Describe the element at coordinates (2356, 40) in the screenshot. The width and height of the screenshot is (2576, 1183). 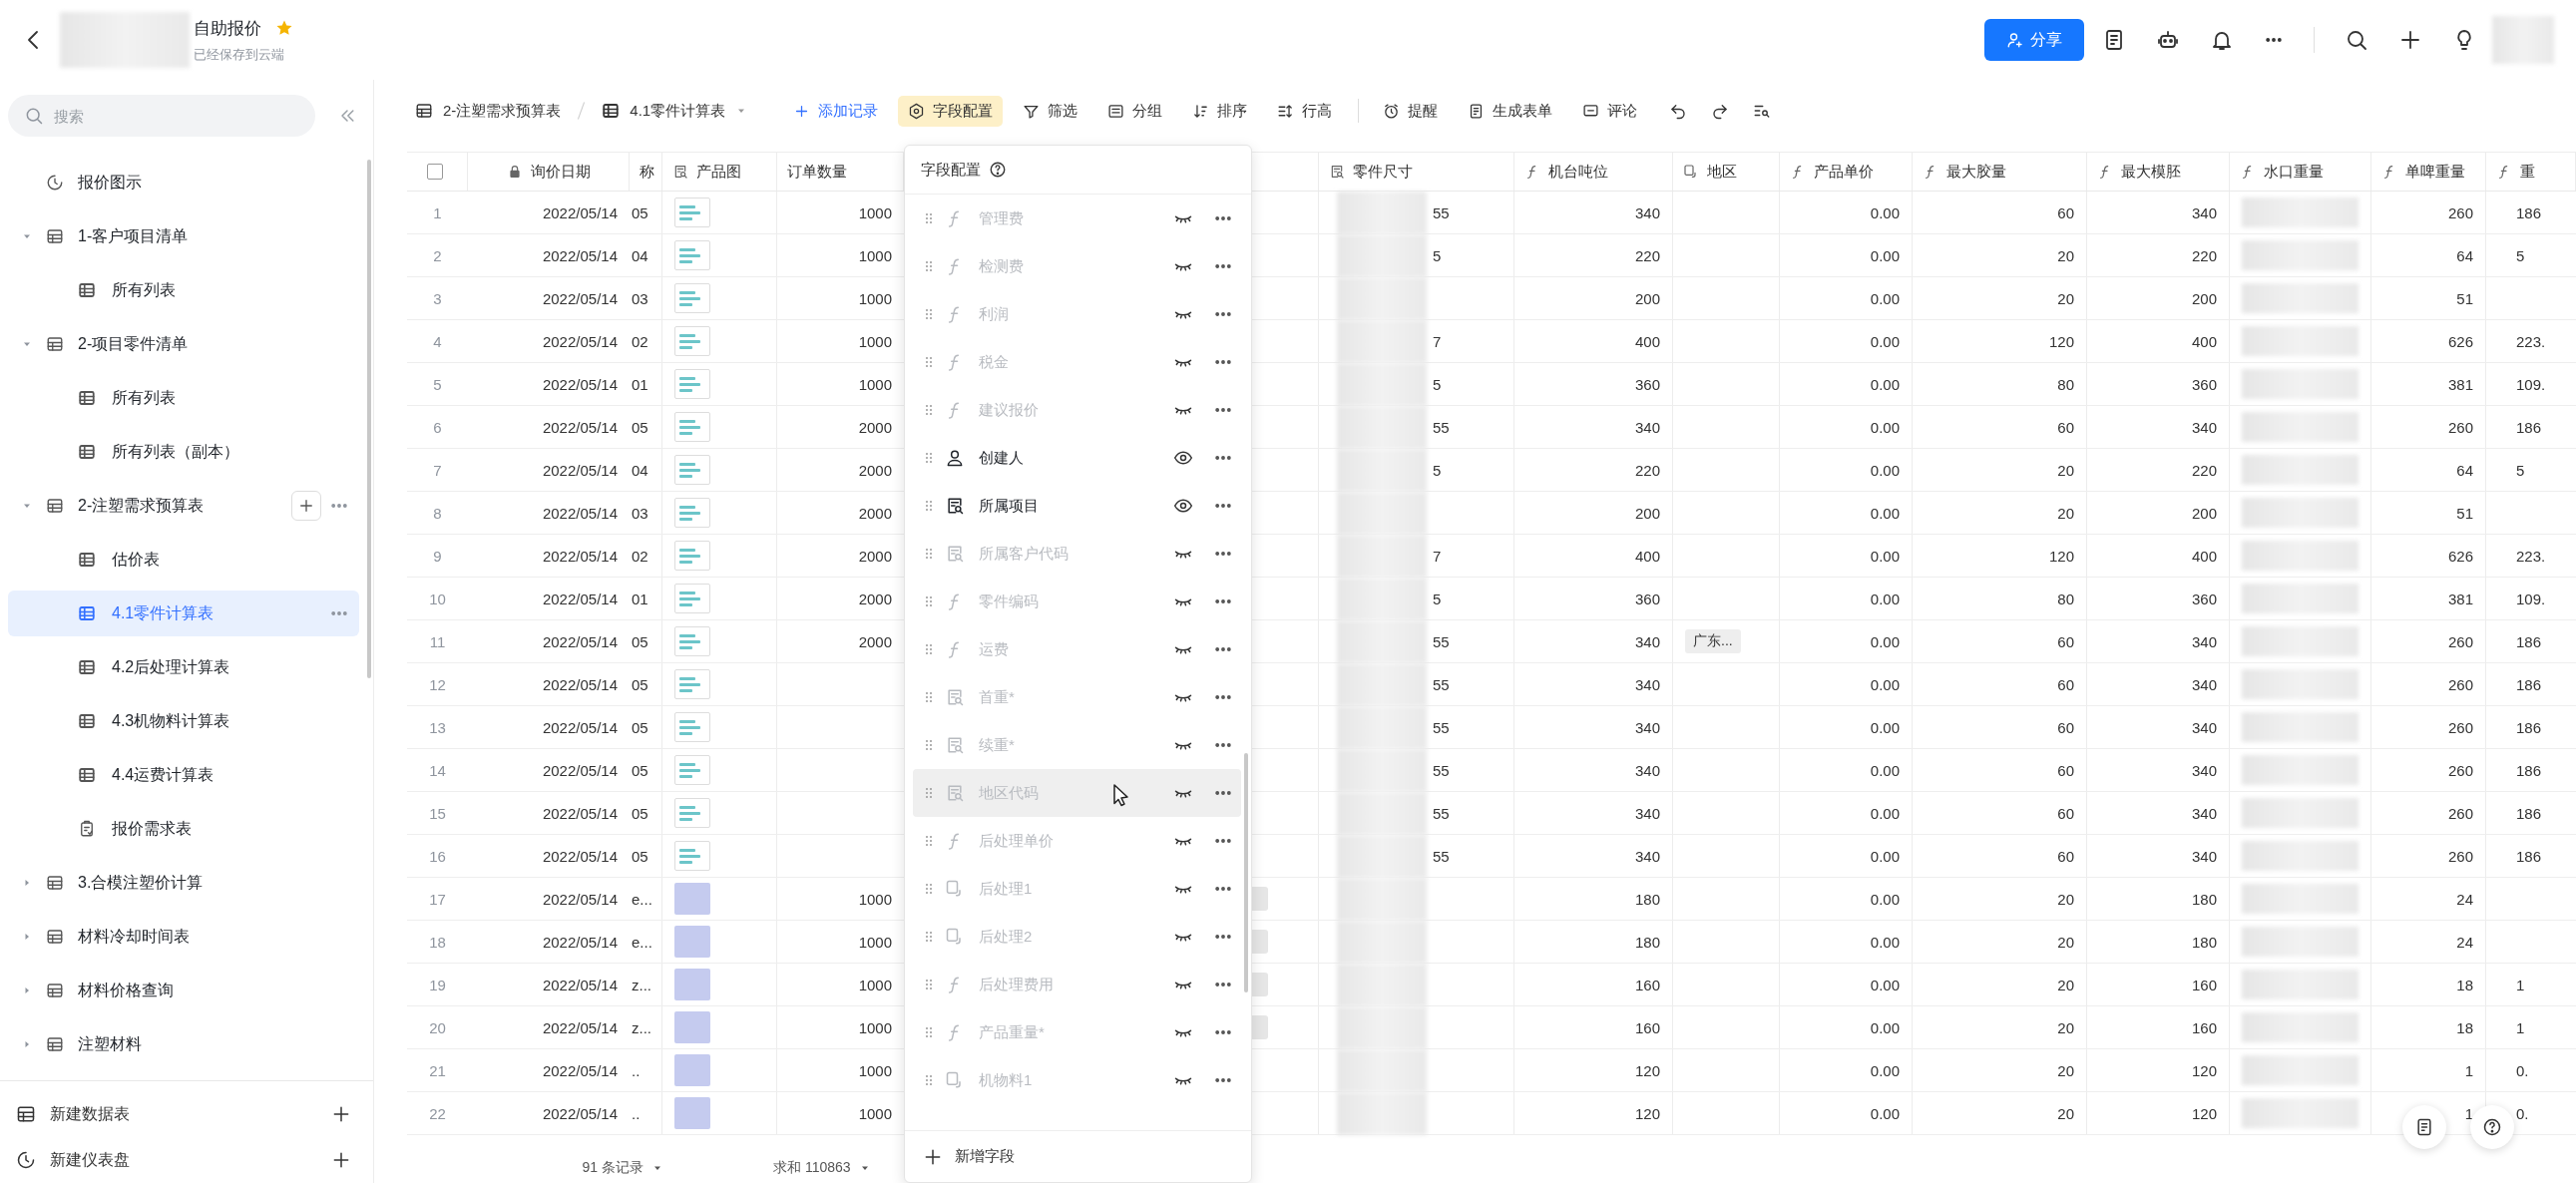
I see `search-icon` at that location.